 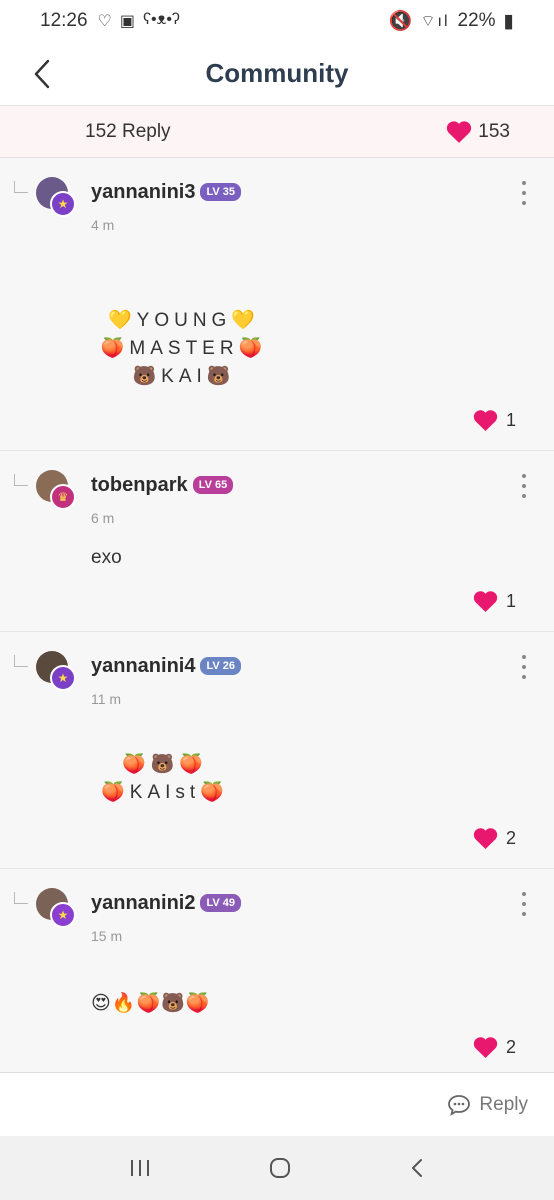 I want to click on level-badge: LV 49, so click(x=221, y=903).